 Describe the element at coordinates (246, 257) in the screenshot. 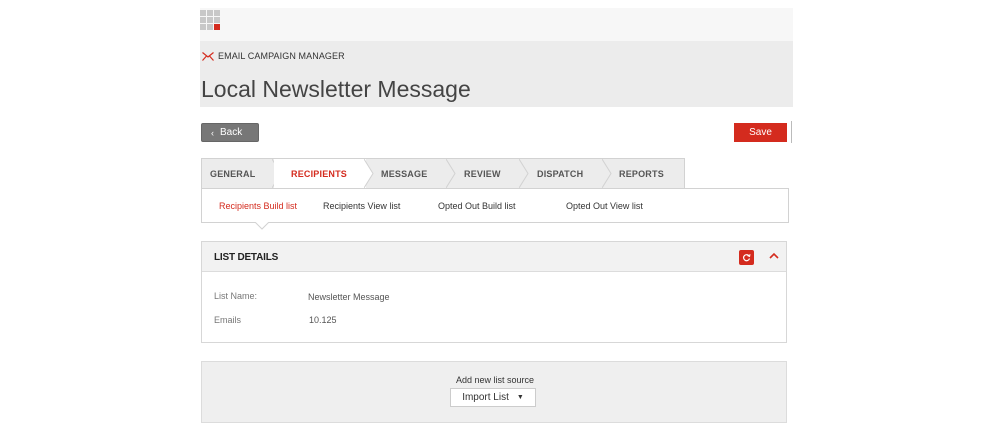

I see `list-details-title: LIST DETAILS` at that location.